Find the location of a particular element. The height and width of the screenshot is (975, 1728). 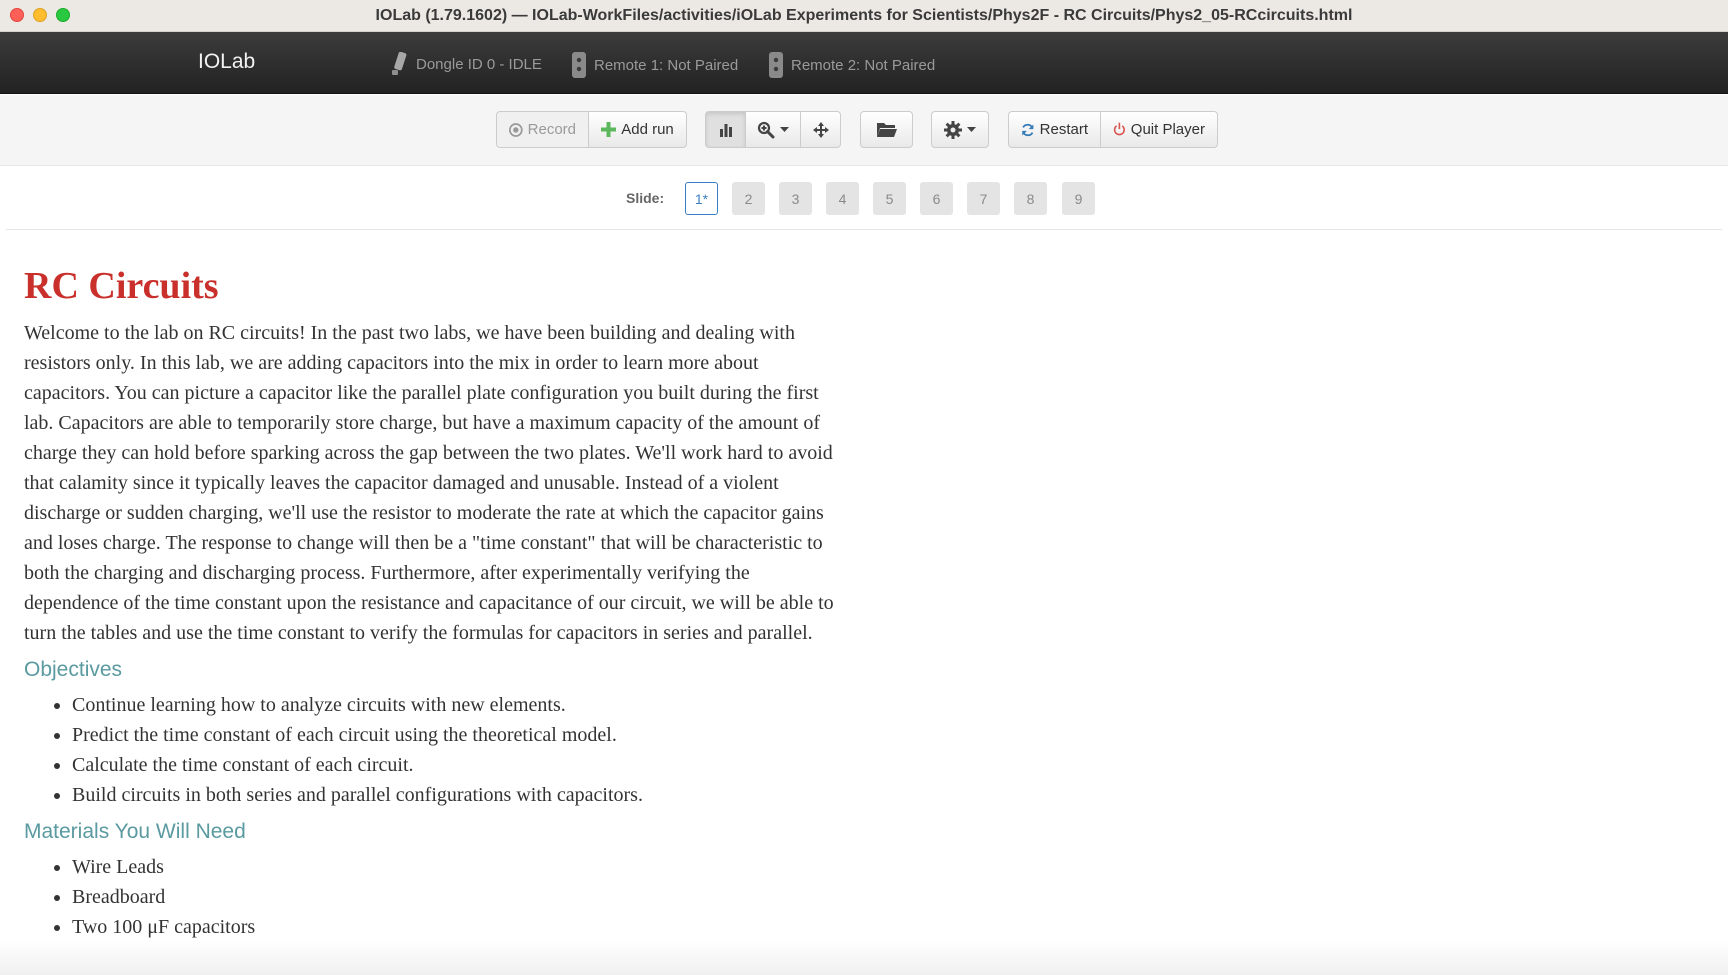

folder-open-icon is located at coordinates (886, 130).